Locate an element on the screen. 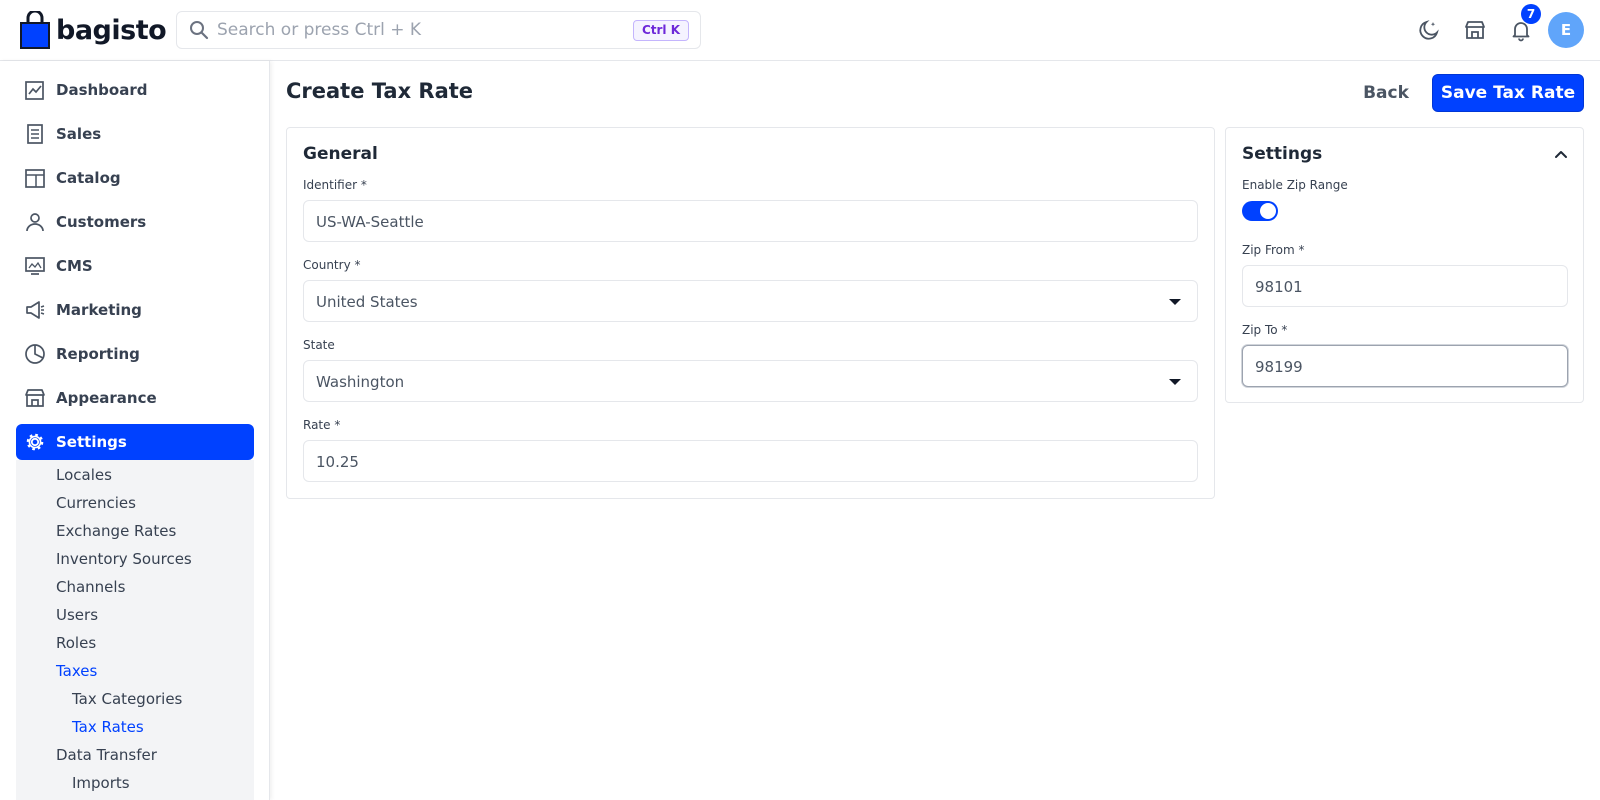 Image resolution: width=1600 pixels, height=800 pixels. catalog-icon is located at coordinates (35, 178).